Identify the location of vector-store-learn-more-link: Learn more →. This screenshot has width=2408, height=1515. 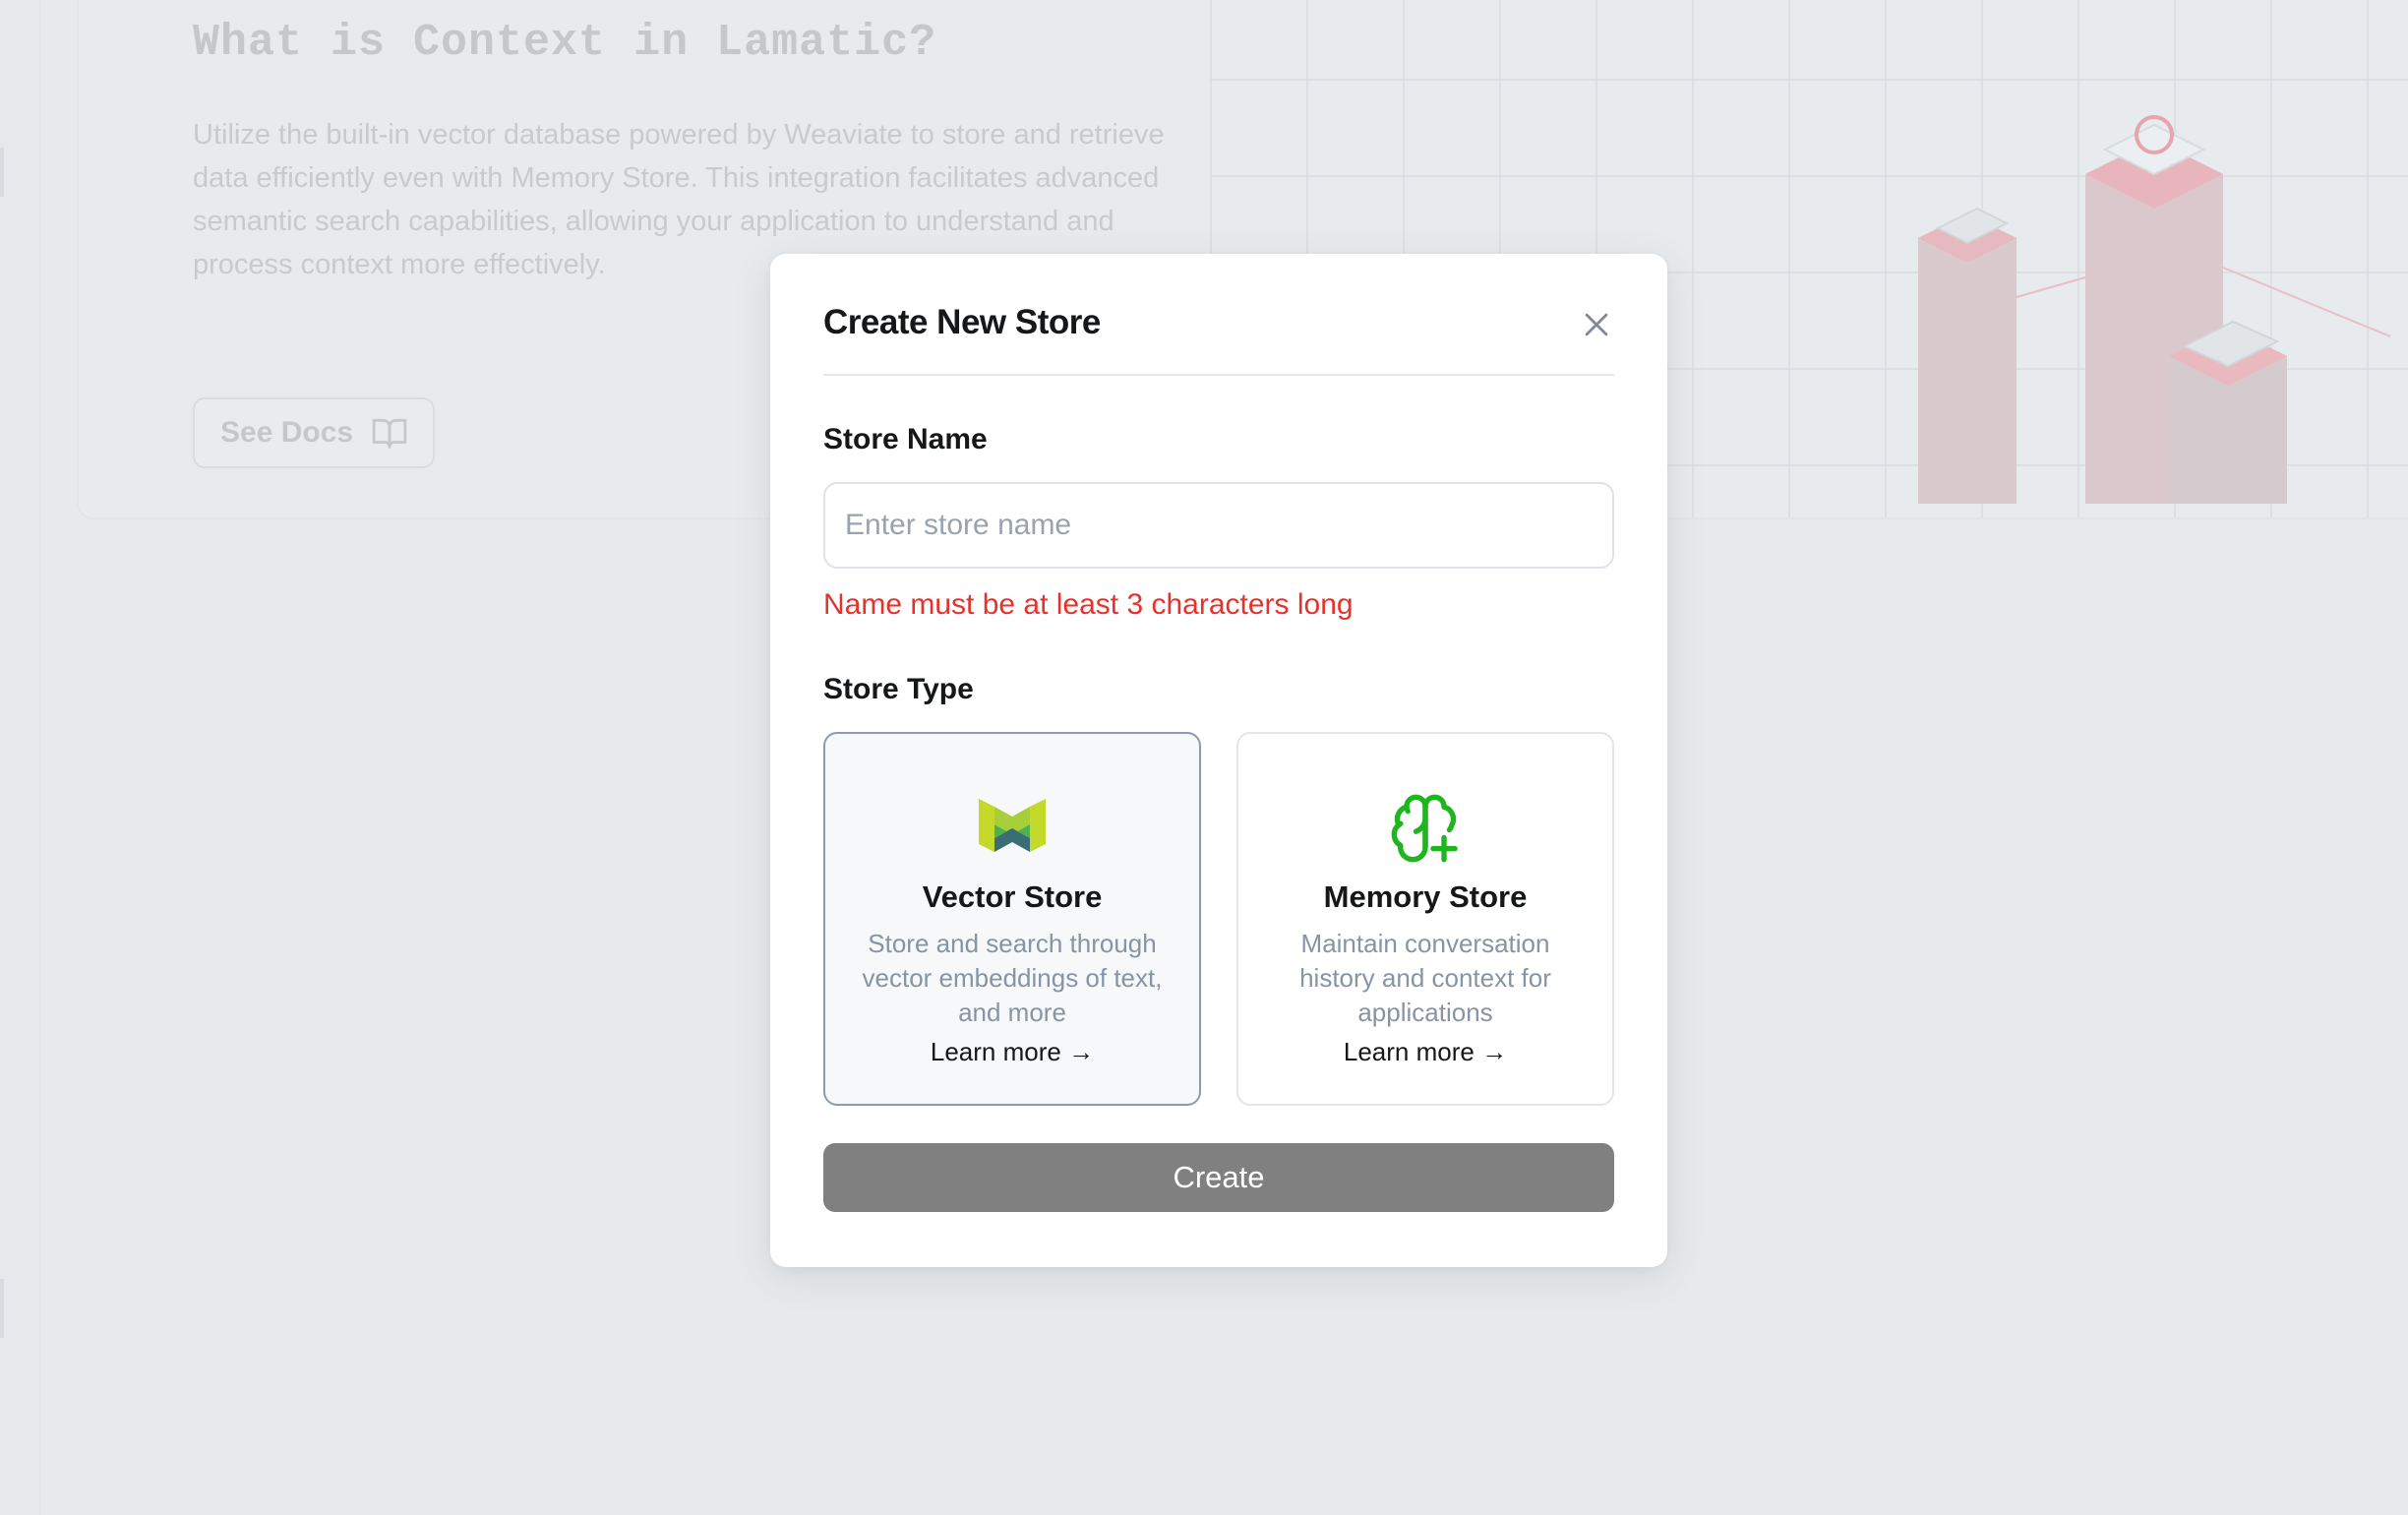
(1012, 1052).